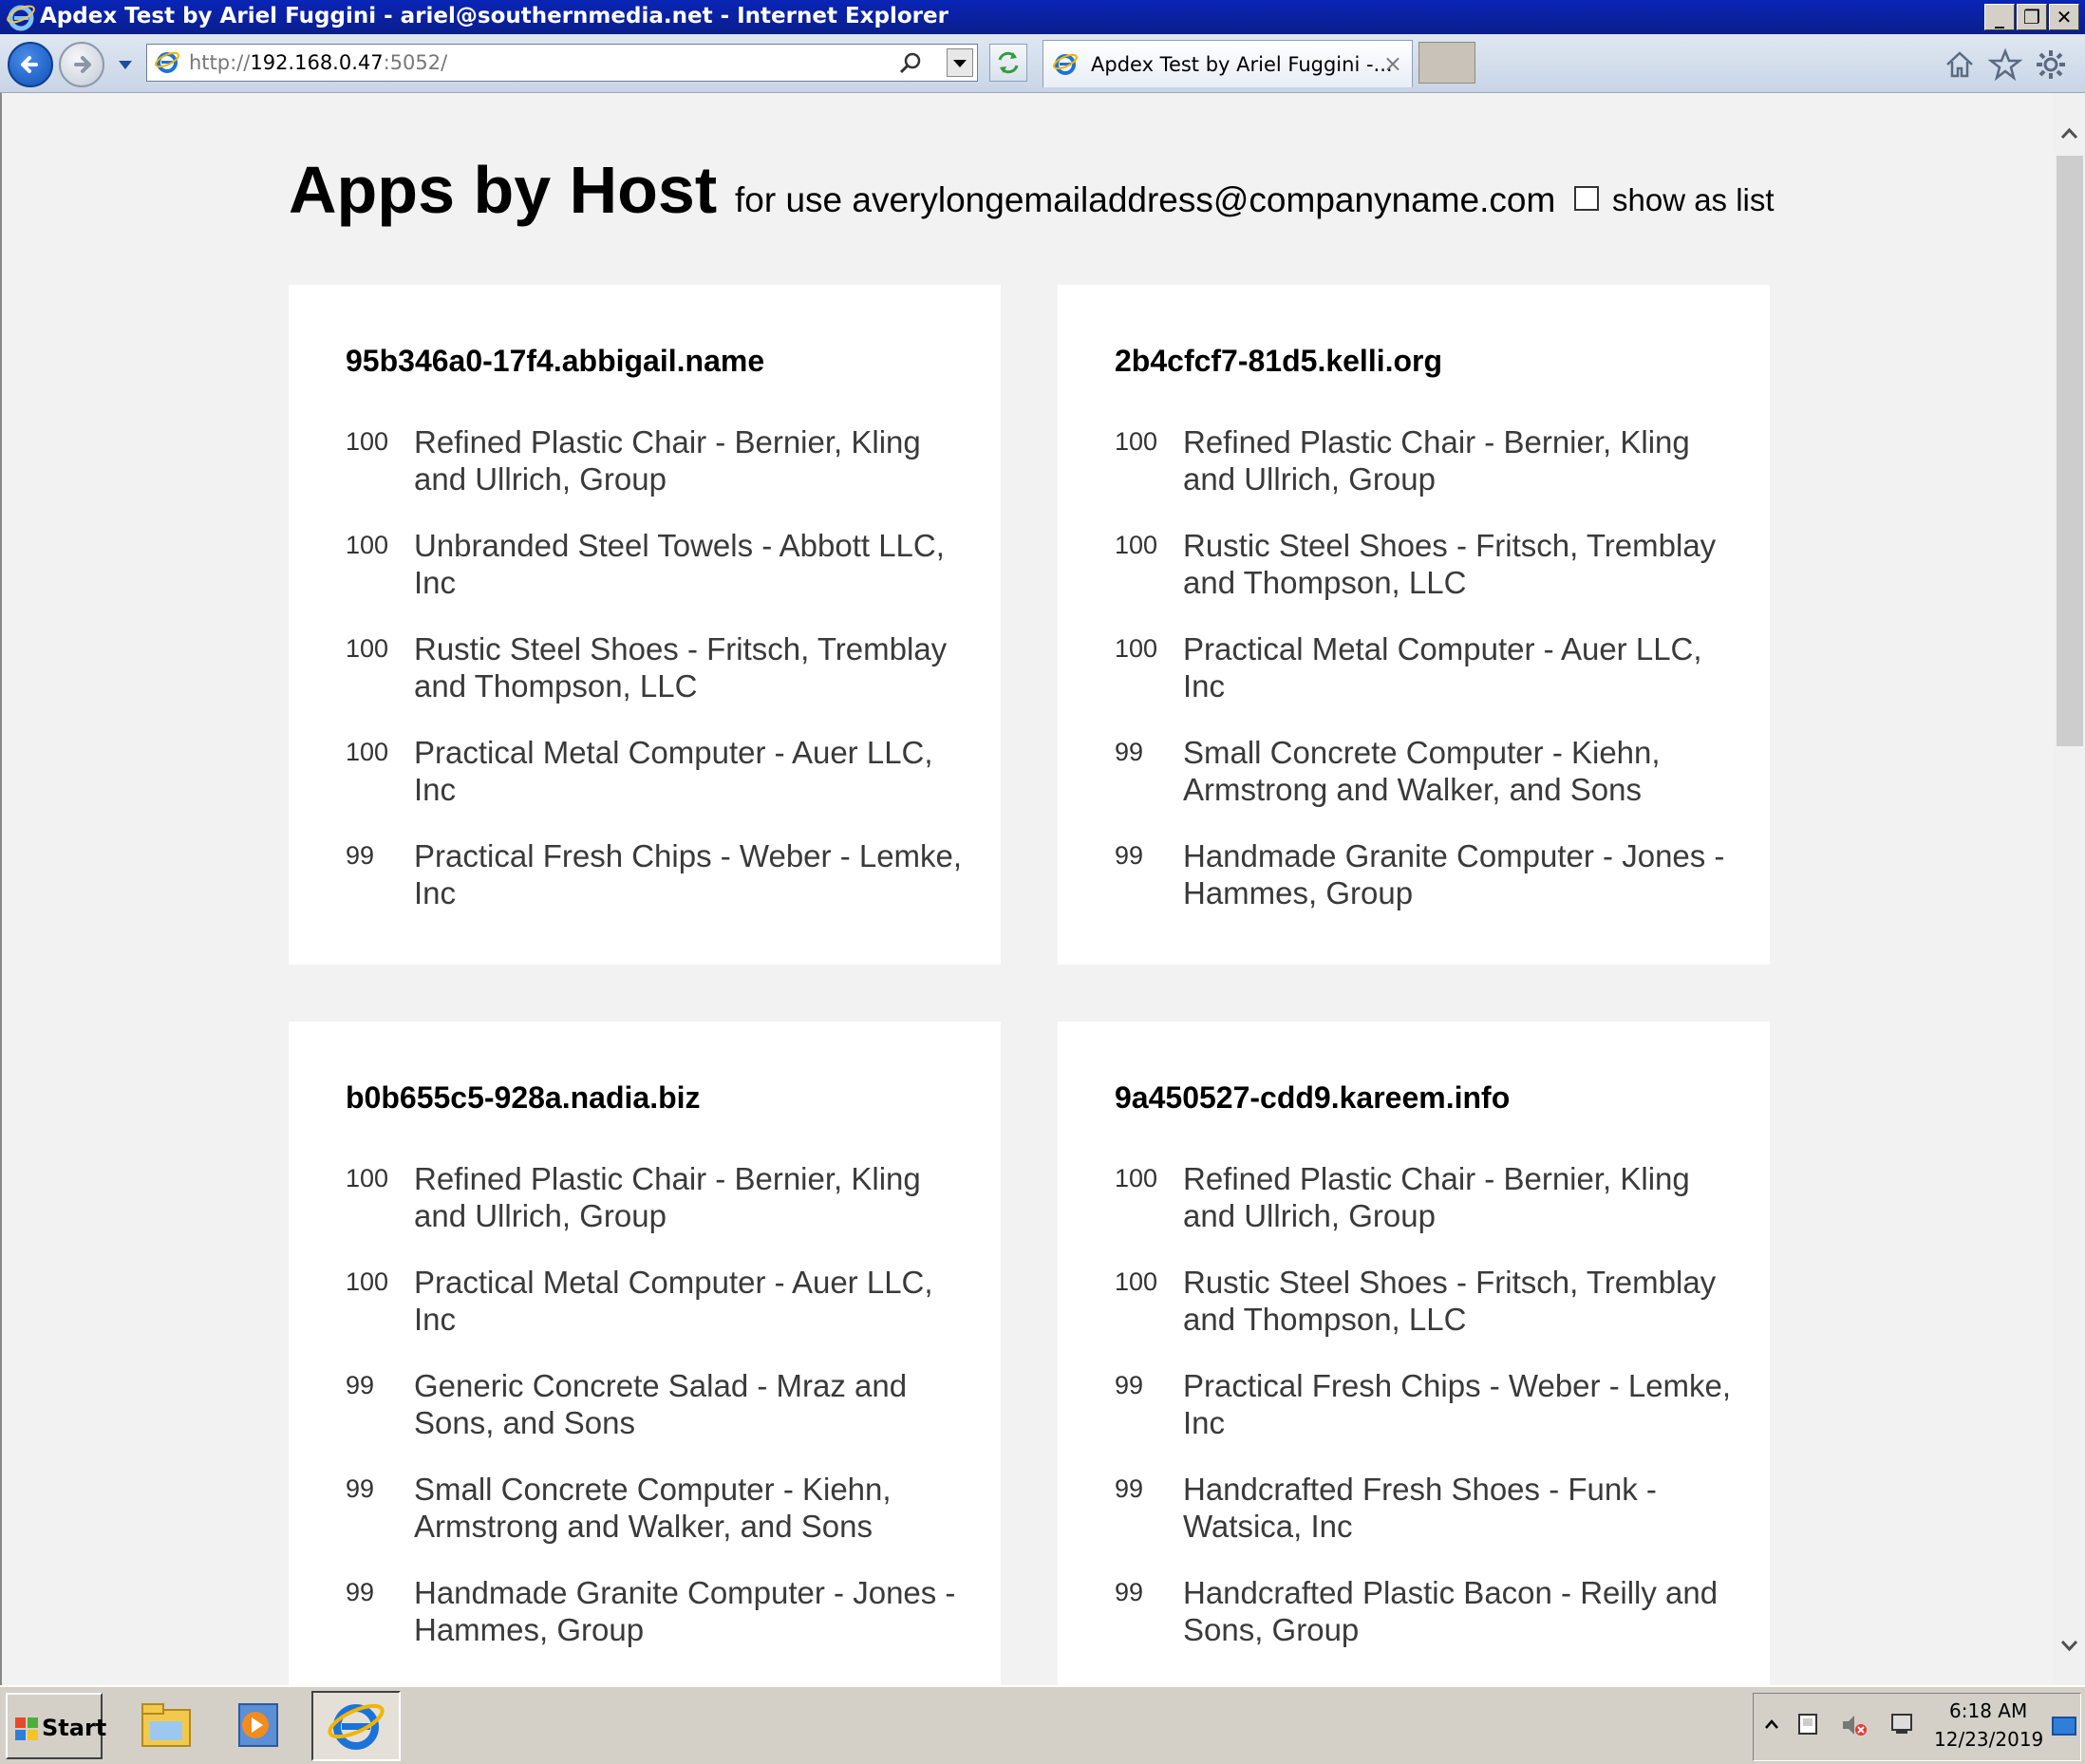  Describe the element at coordinates (2064, 17) in the screenshot. I see `close-window-button: ✕` at that location.